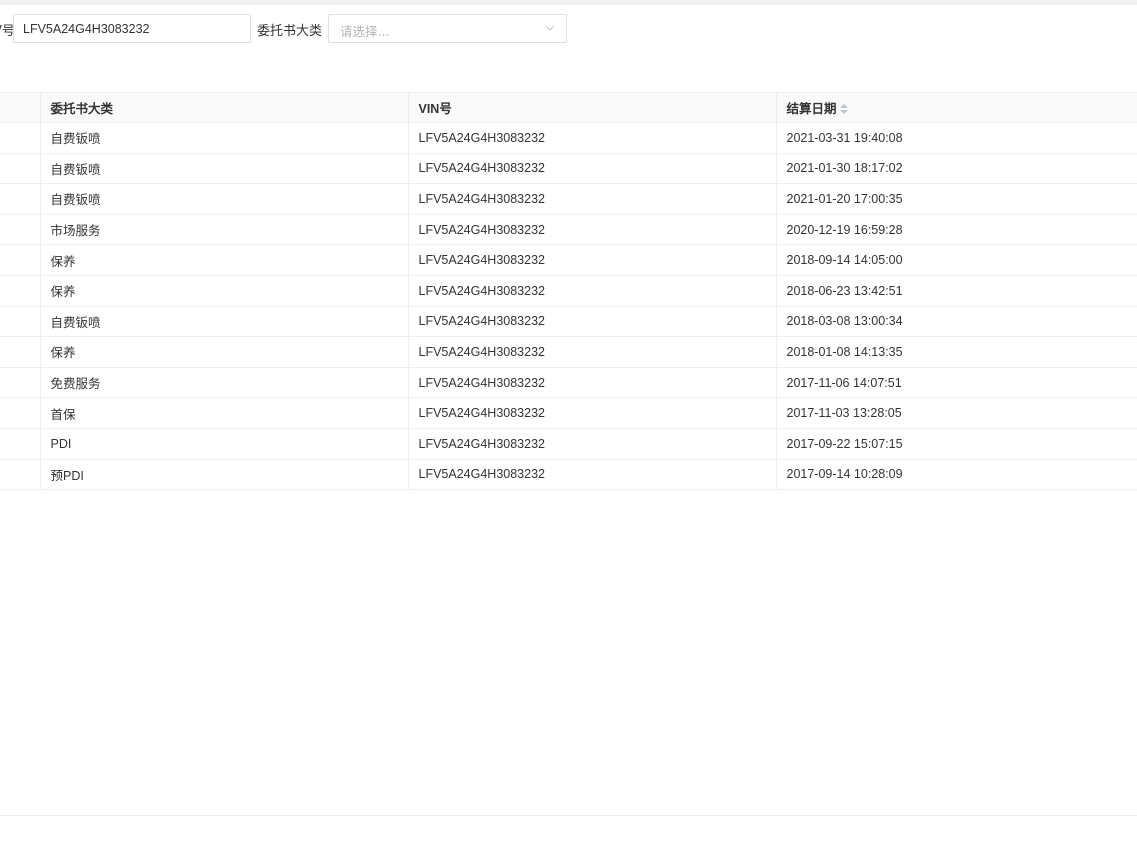 This screenshot has width=1137, height=853. I want to click on column-header-index, so click(20, 107).